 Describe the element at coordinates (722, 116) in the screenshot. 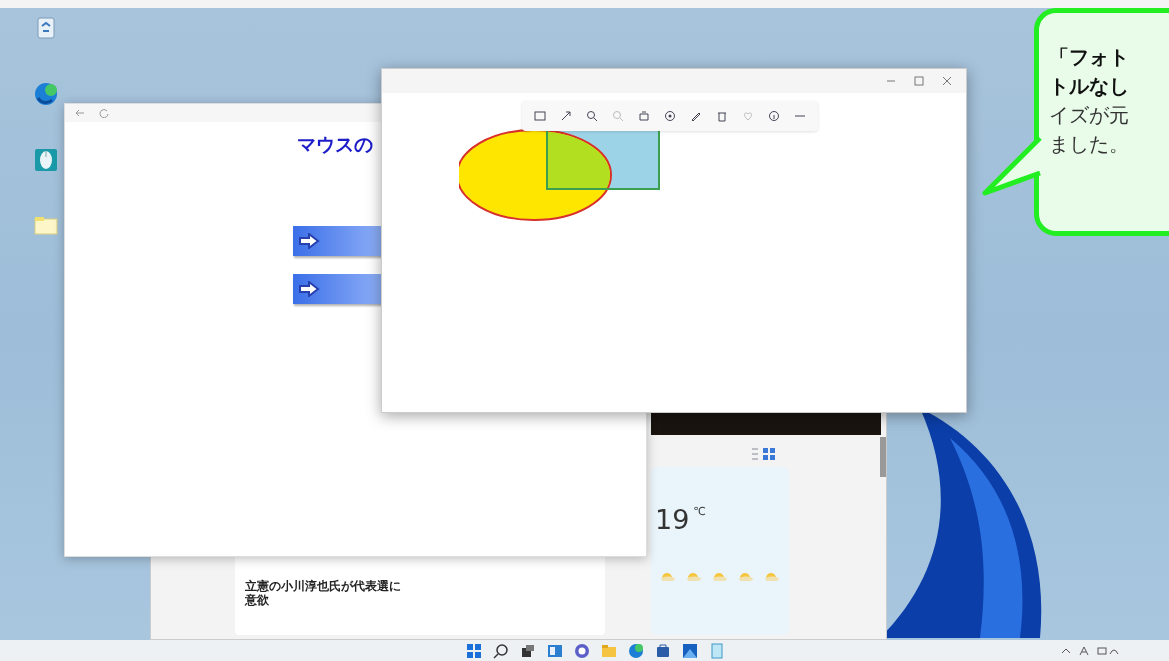

I see `delete-icon` at that location.